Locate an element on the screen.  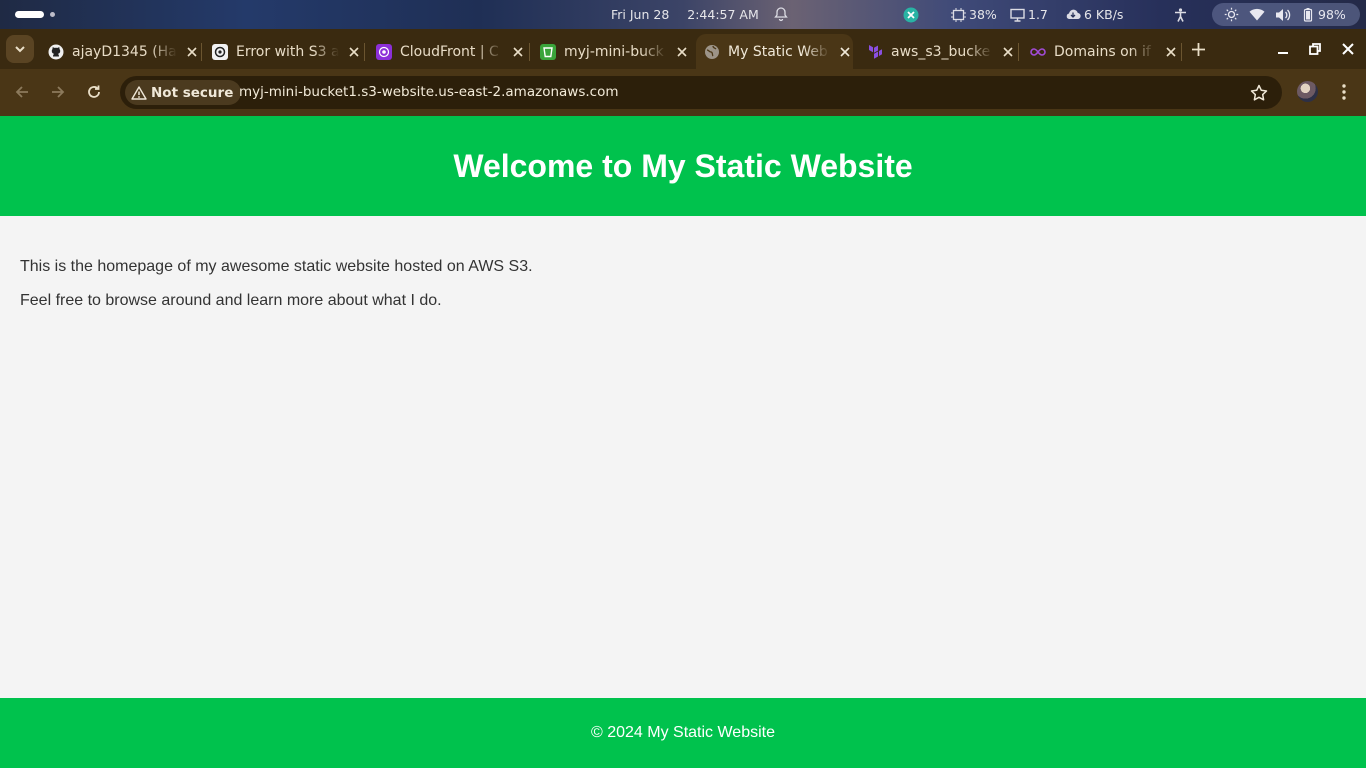
tab-my-static-website: My Static Web is located at coordinates (774, 51).